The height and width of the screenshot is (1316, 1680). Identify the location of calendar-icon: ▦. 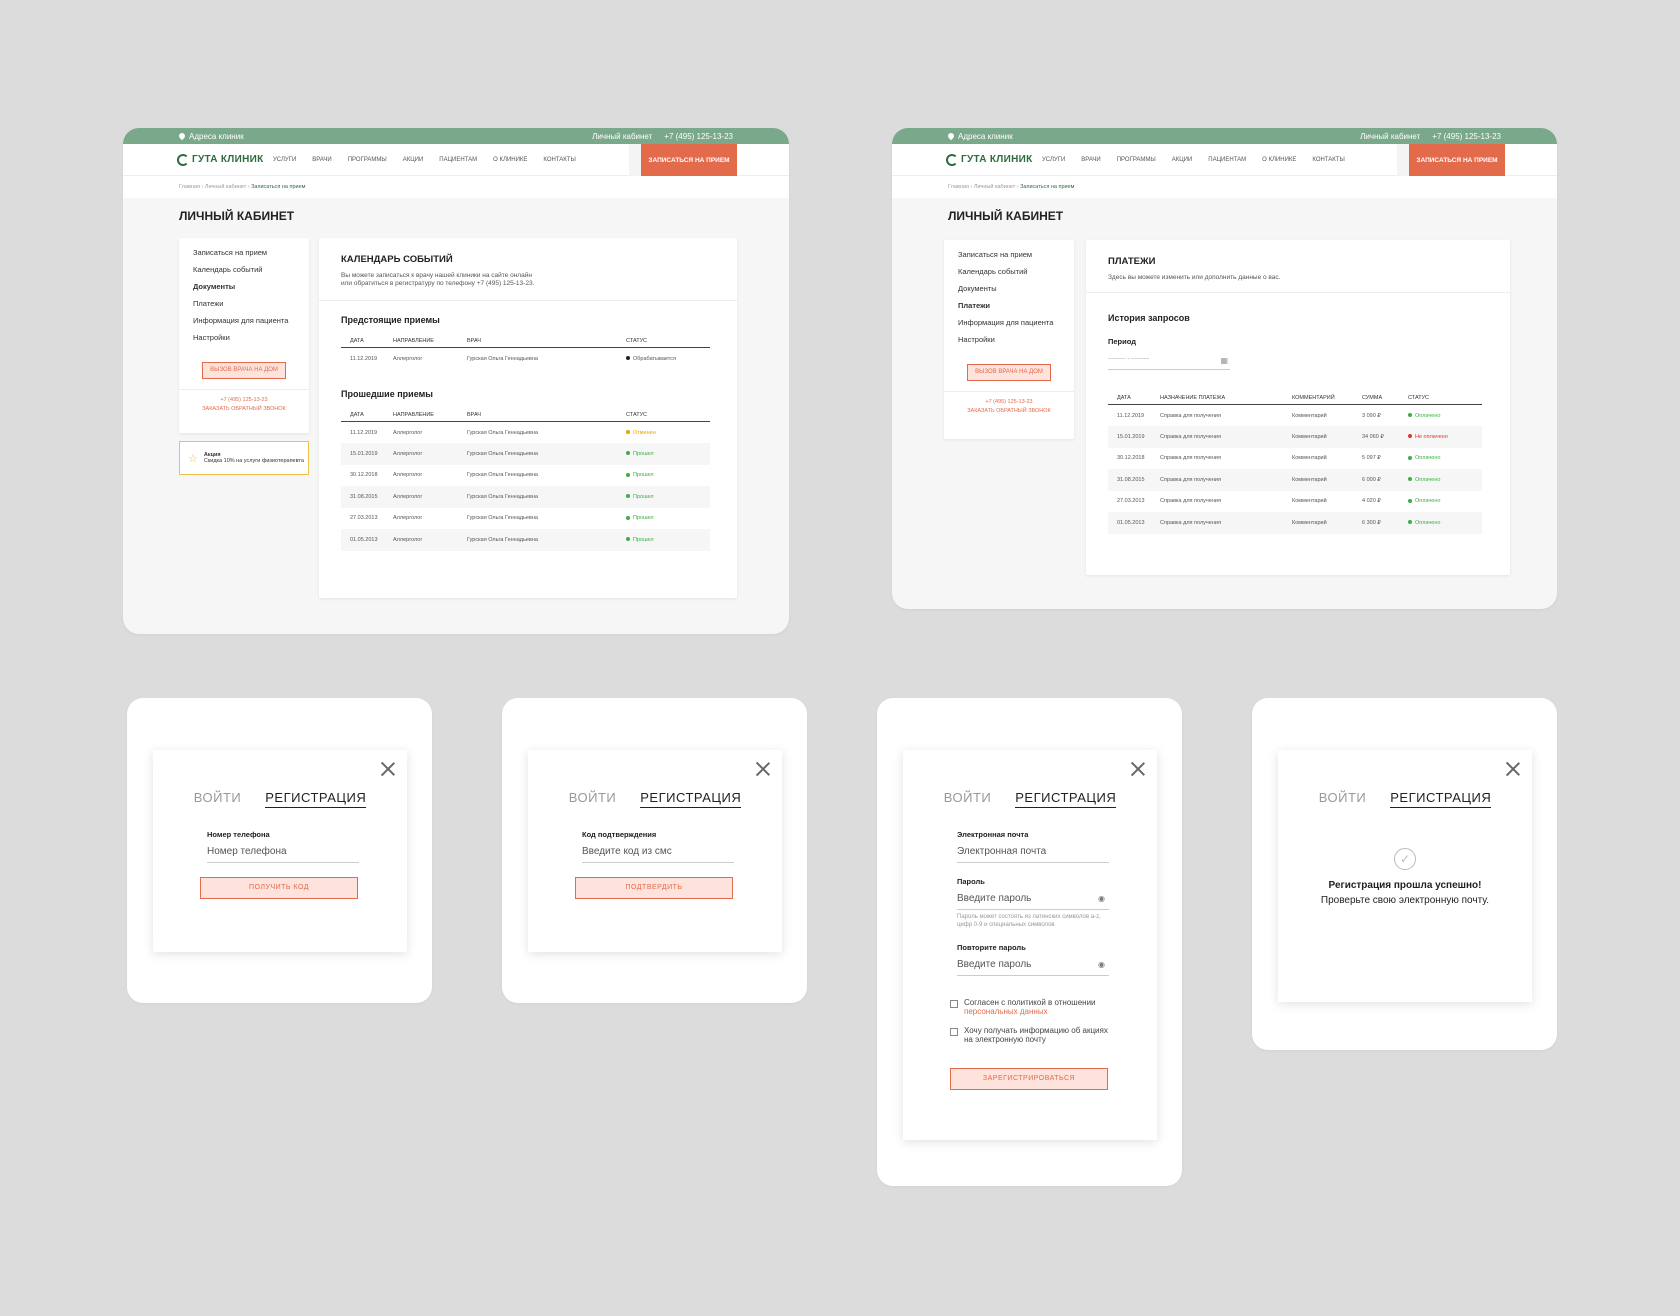
(1224, 360).